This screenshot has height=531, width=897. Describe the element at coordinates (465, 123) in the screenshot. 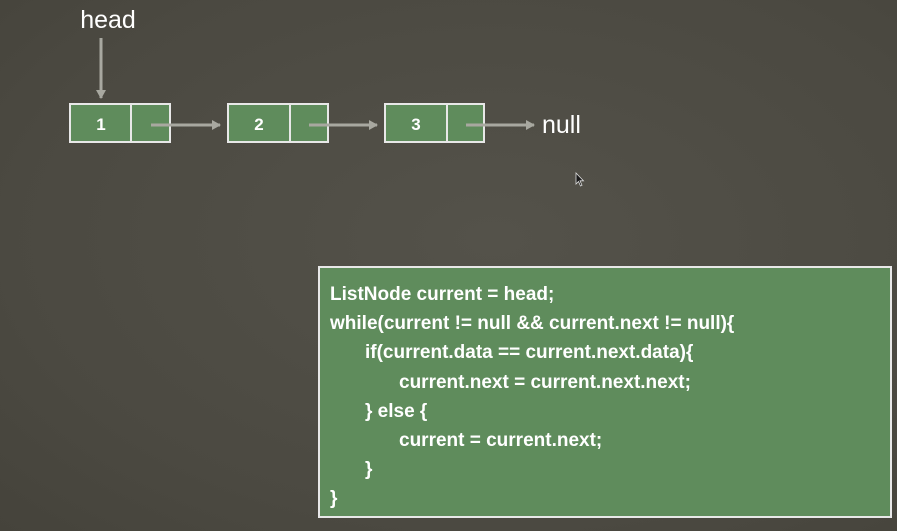

I see `node-3-next-cell` at that location.